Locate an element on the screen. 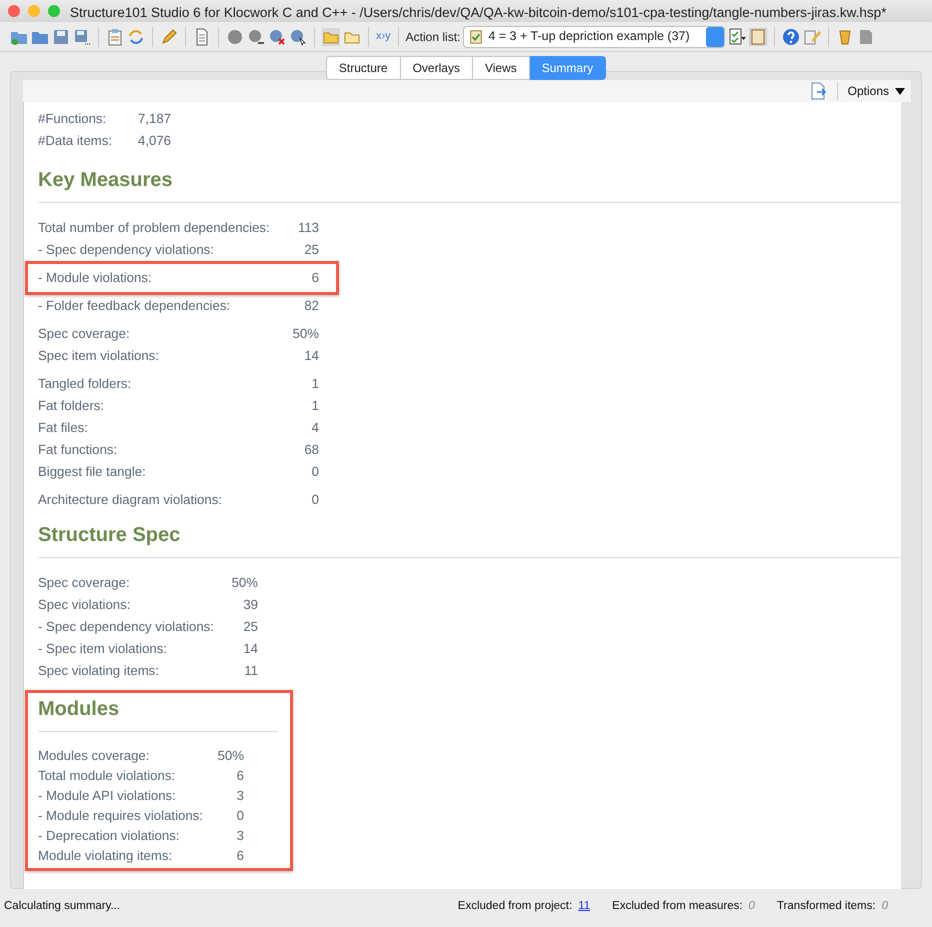 Image resolution: width=932 pixels, height=927 pixels. measure-label: - Module violations: is located at coordinates (95, 278).